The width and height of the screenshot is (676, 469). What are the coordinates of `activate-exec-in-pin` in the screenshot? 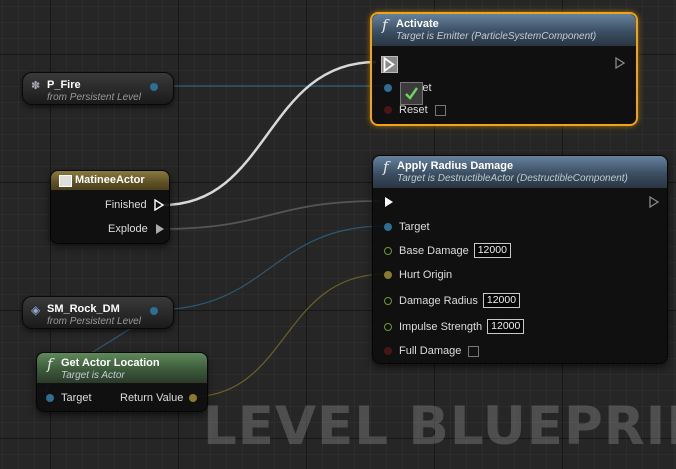 It's located at (389, 64).